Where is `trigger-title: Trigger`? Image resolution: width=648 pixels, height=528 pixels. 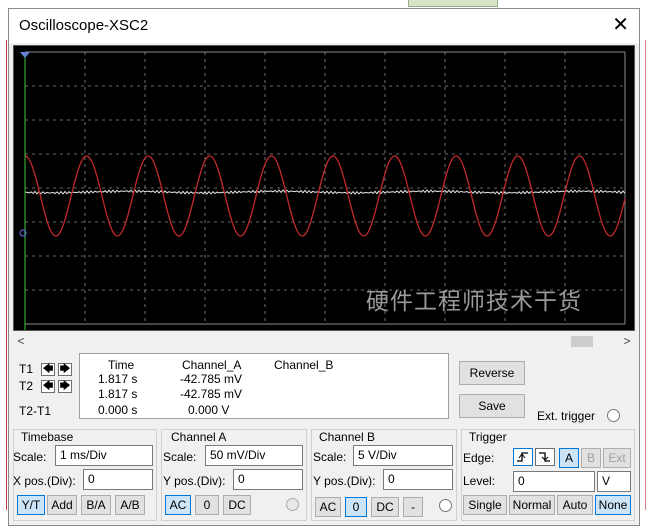 trigger-title: Trigger is located at coordinates (488, 437).